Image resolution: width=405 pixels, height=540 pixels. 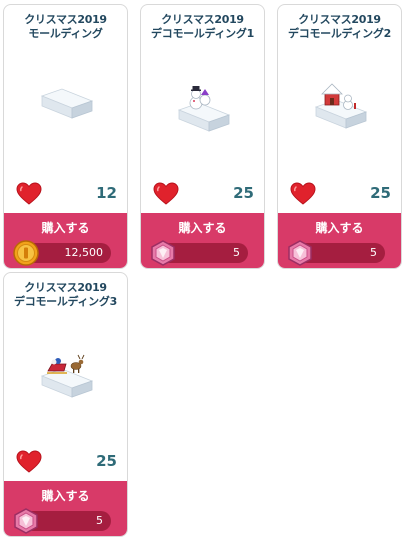 What do you see at coordinates (67, 103) in the screenshot?
I see `snow-molding-icon` at bounding box center [67, 103].